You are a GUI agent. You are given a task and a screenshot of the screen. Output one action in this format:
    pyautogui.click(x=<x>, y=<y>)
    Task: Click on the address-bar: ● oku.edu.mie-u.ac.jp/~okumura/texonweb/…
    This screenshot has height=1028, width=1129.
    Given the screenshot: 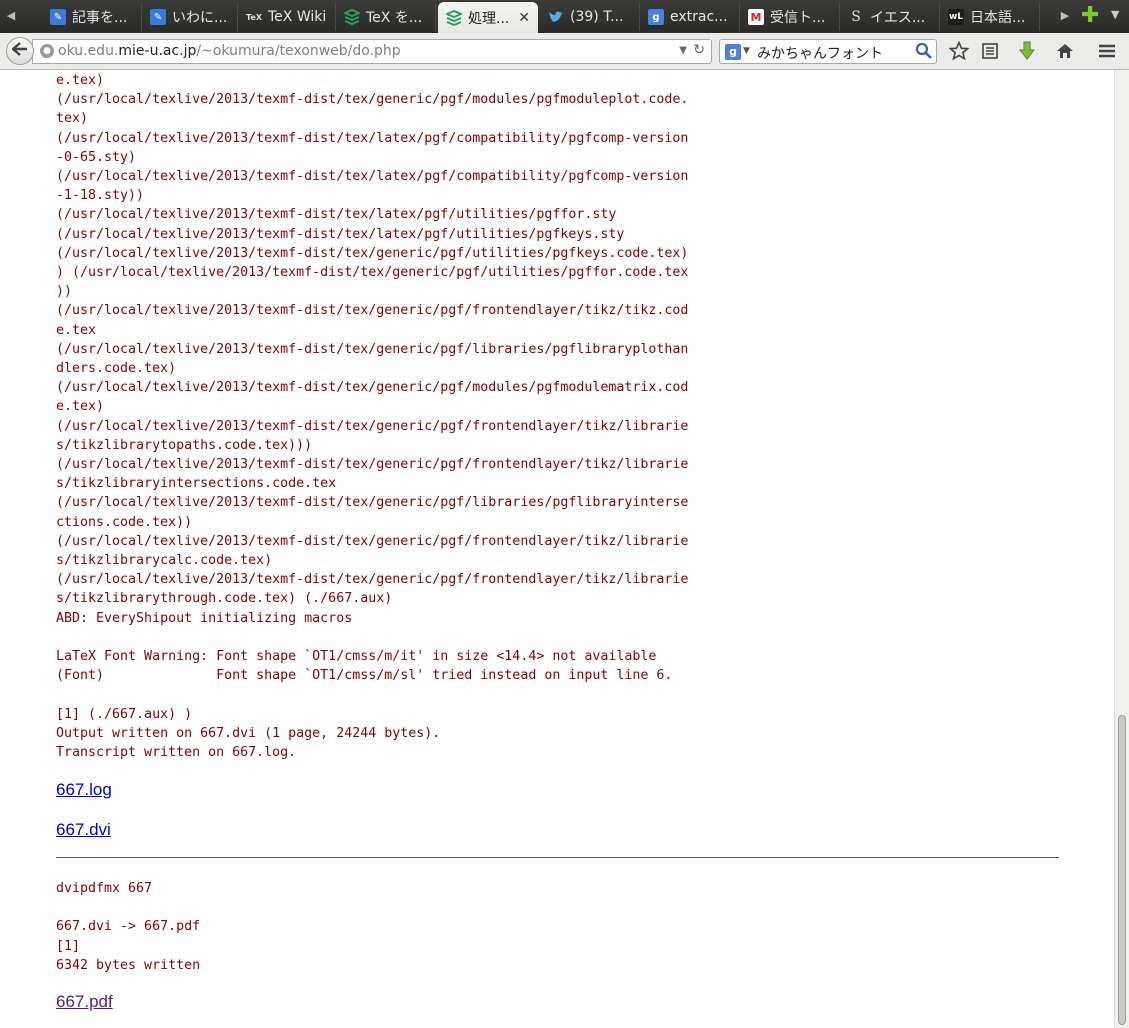 What is the action you would take?
    pyautogui.click(x=372, y=51)
    